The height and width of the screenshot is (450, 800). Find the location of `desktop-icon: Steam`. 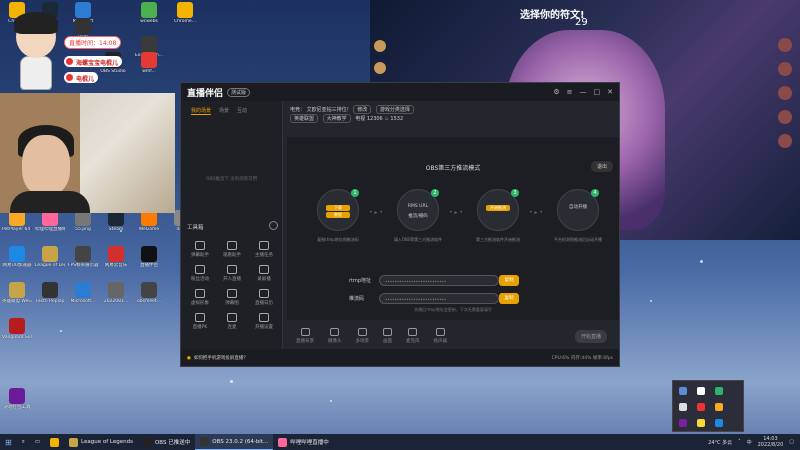

desktop-icon: Steam is located at coordinates (116, 221).